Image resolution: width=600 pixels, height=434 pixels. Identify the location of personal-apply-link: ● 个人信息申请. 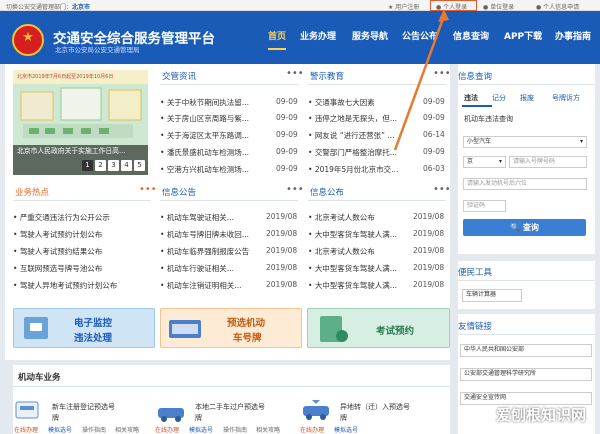
(557, 6).